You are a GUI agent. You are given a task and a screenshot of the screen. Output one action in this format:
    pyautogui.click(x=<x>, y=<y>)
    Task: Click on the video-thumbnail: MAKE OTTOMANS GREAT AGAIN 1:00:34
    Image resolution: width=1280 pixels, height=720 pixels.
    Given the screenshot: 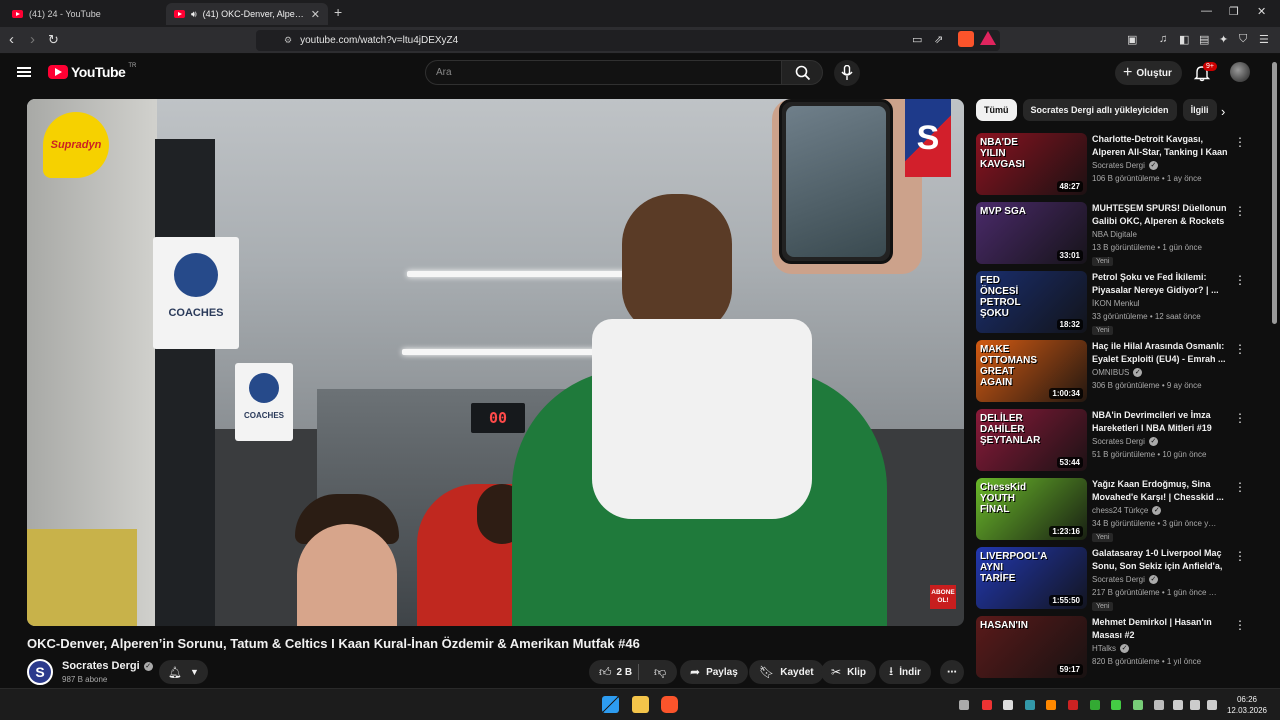 What is the action you would take?
    pyautogui.click(x=1031, y=371)
    